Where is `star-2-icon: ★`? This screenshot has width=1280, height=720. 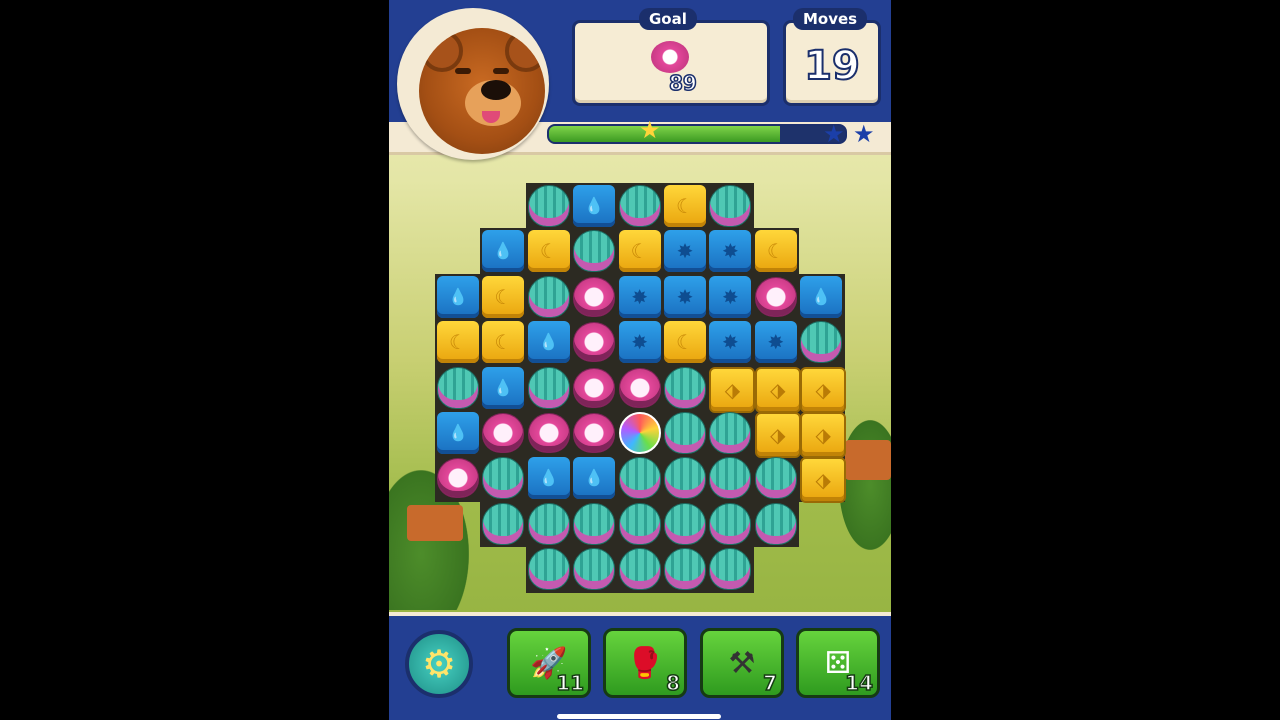 star-2-icon: ★ is located at coordinates (834, 134).